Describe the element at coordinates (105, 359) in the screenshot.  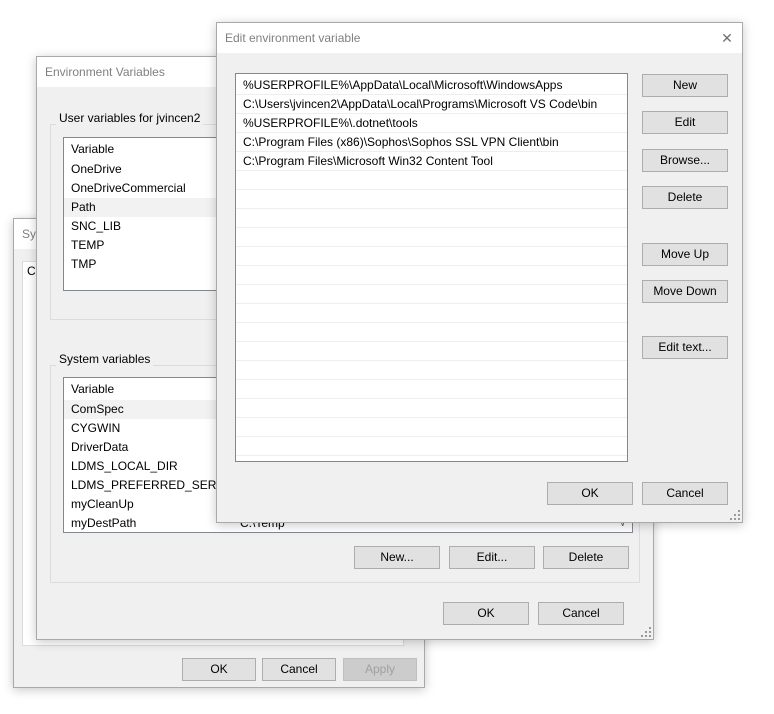
I see `system-variables-label: System variables` at that location.